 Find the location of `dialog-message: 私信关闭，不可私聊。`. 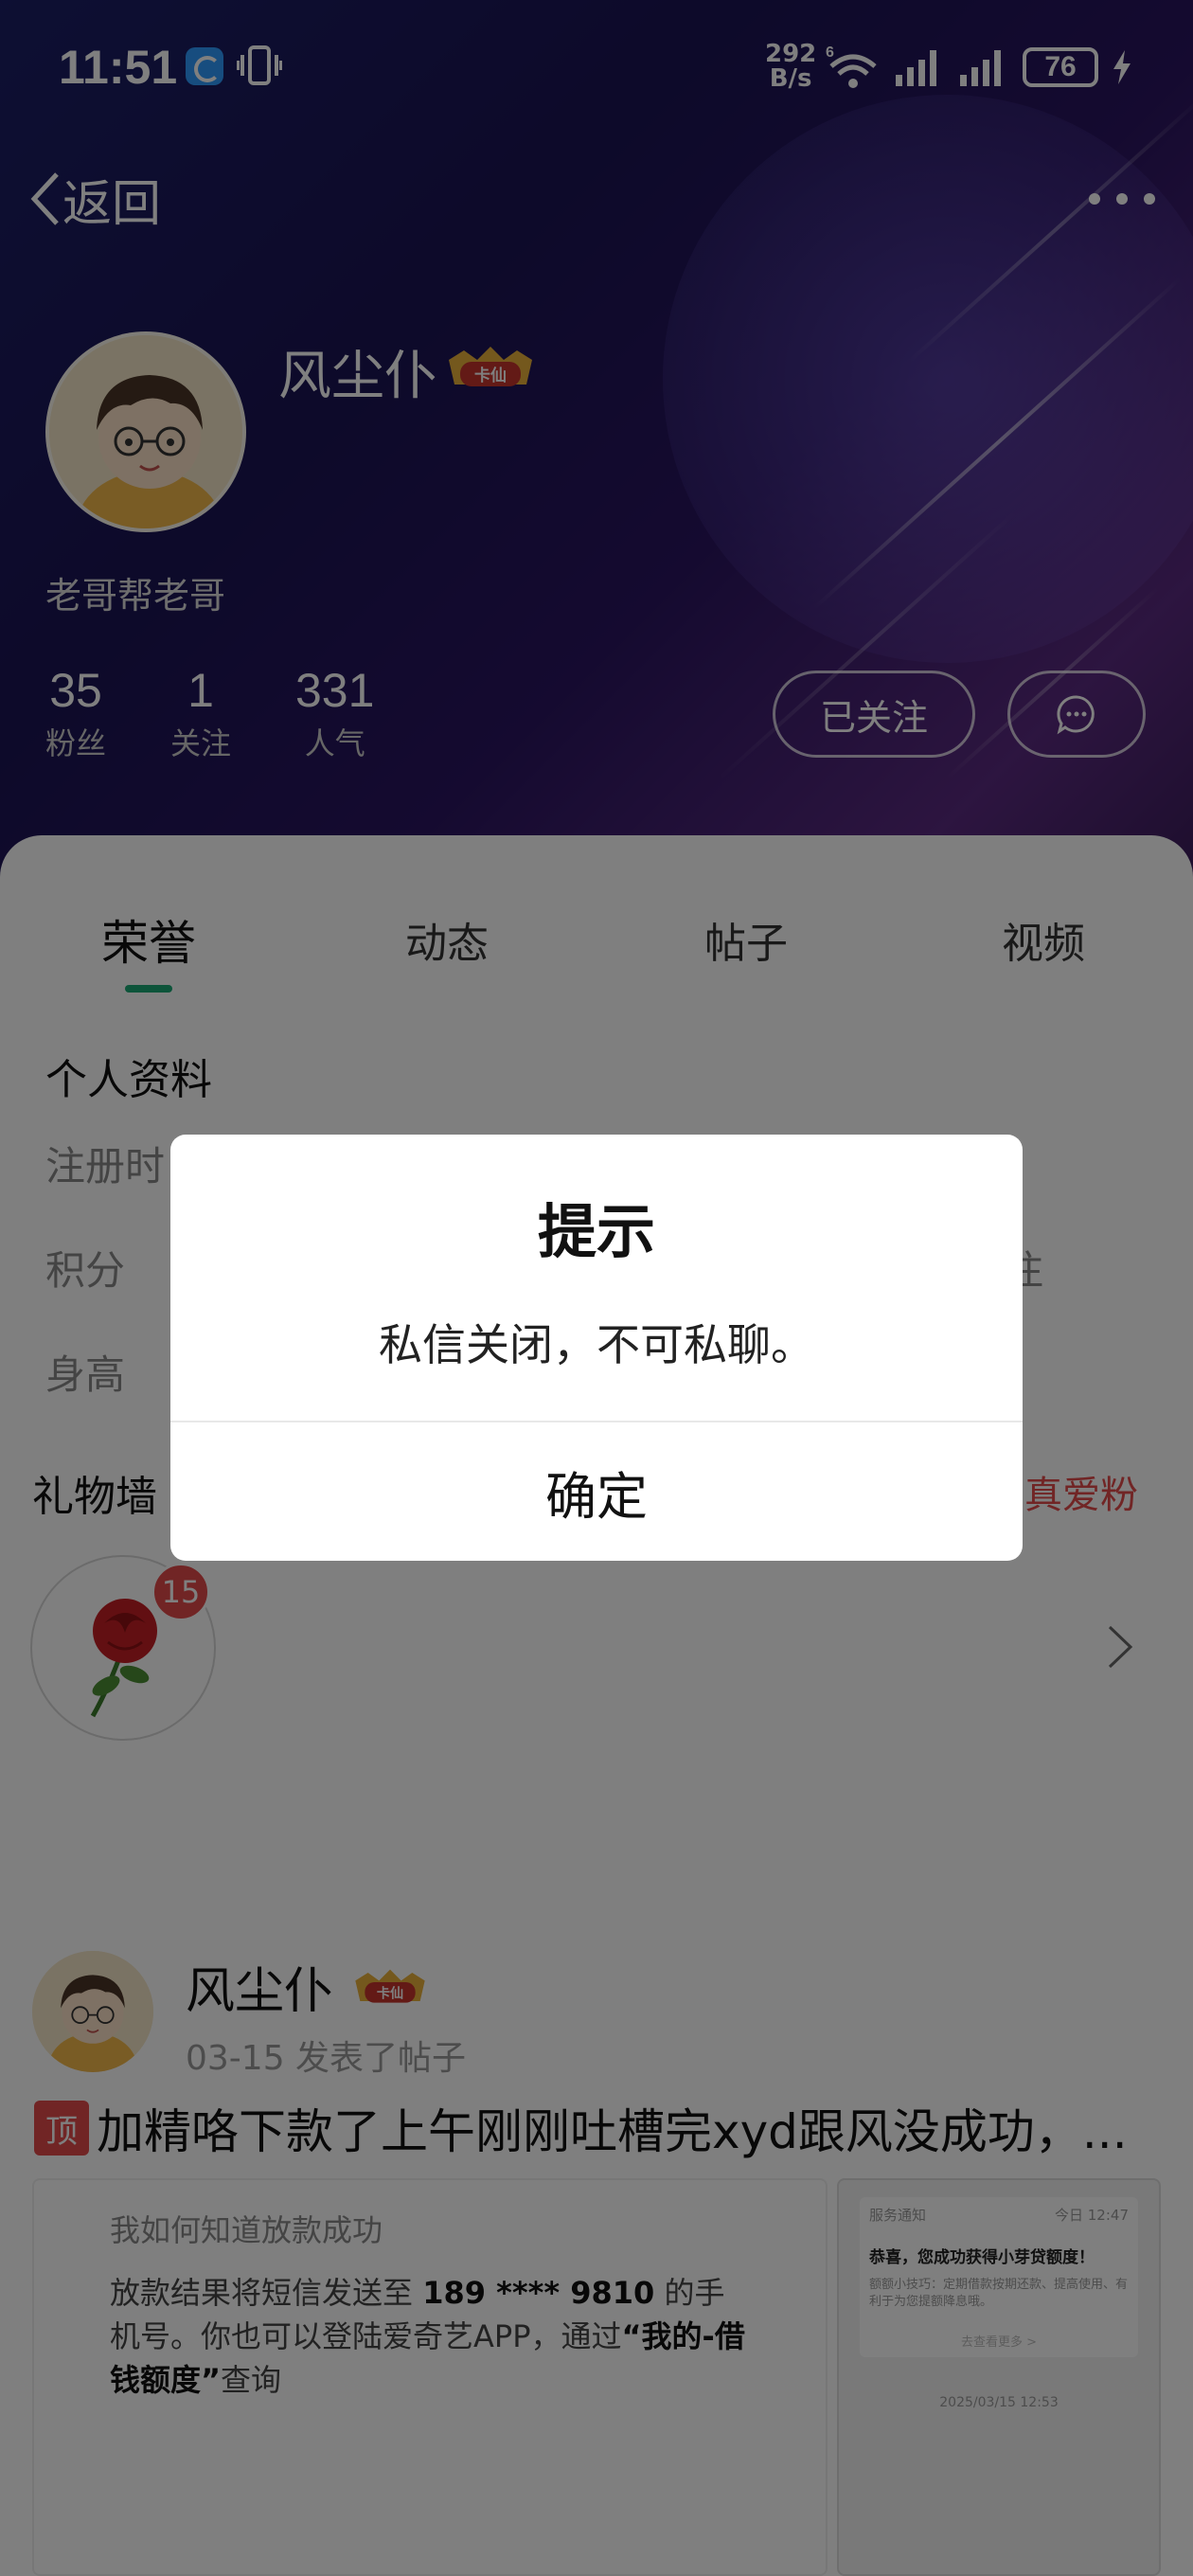

dialog-message: 私信关闭，不可私聊。 is located at coordinates (596, 1344).